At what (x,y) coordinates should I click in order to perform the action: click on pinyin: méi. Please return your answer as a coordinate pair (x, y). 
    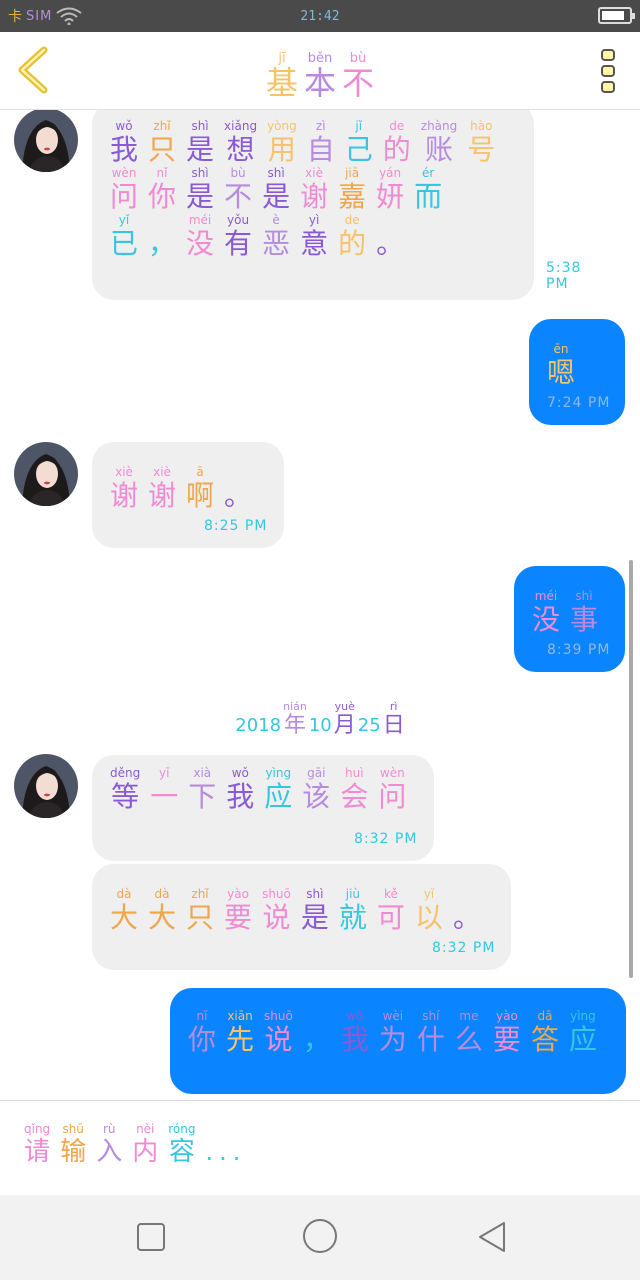
    Looking at the image, I should click on (546, 596).